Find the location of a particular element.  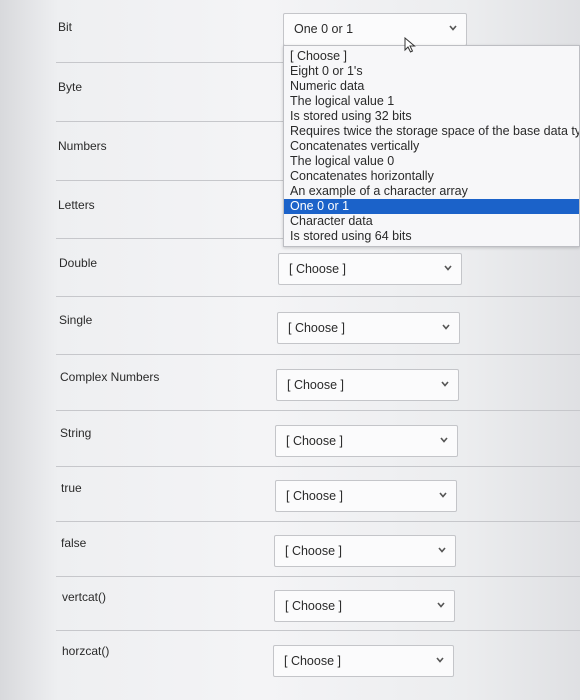

answer-select-bit: One 0 or 1 is located at coordinates (375, 29).